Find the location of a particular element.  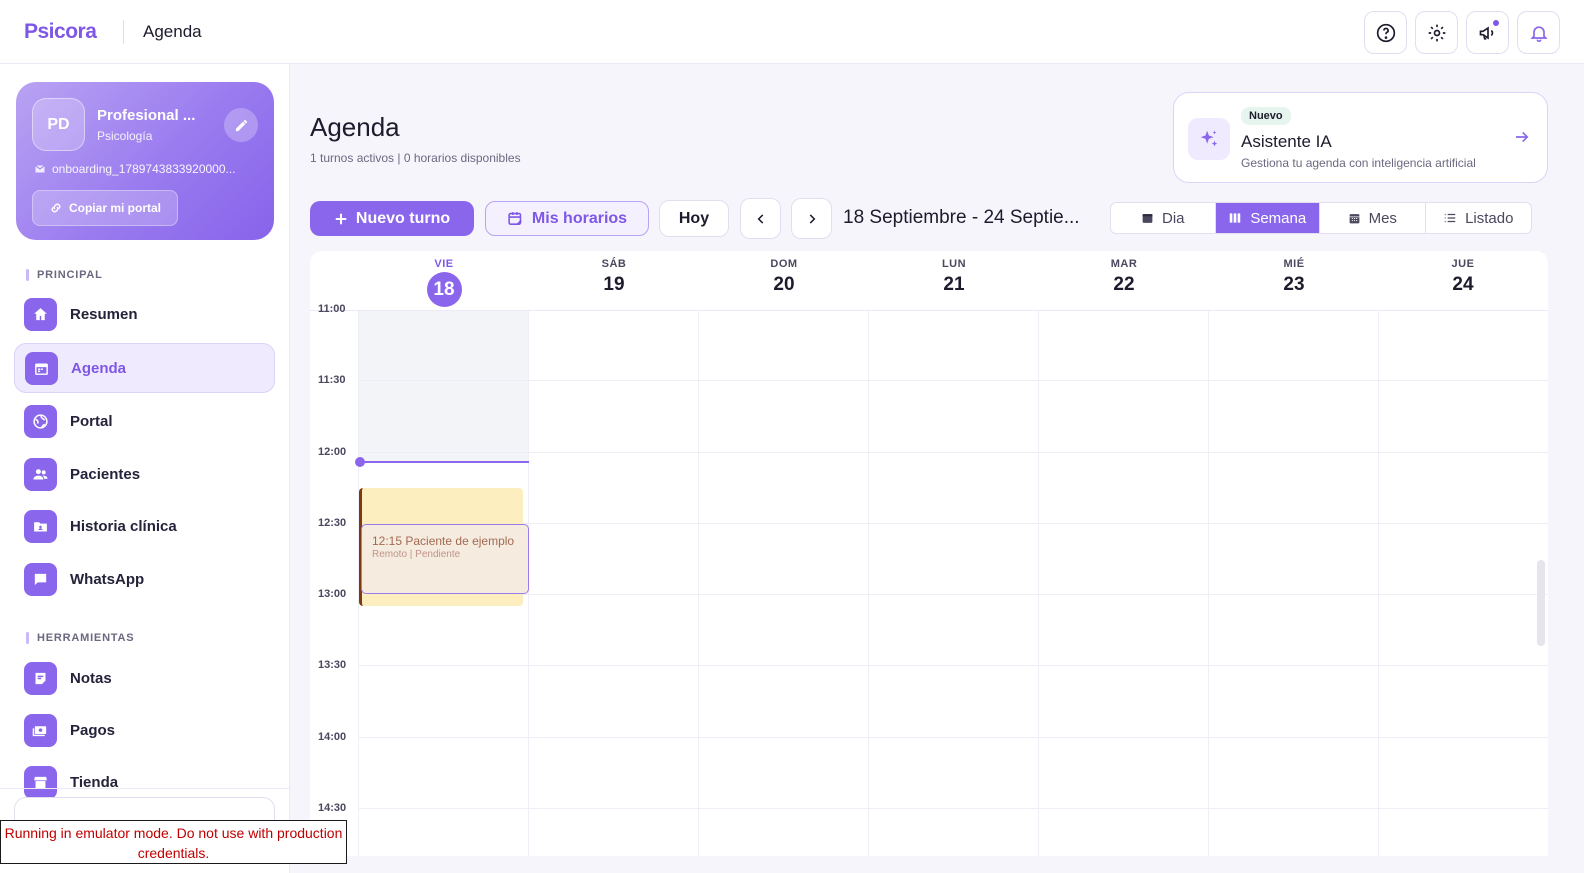

mail-icon is located at coordinates (40, 169).